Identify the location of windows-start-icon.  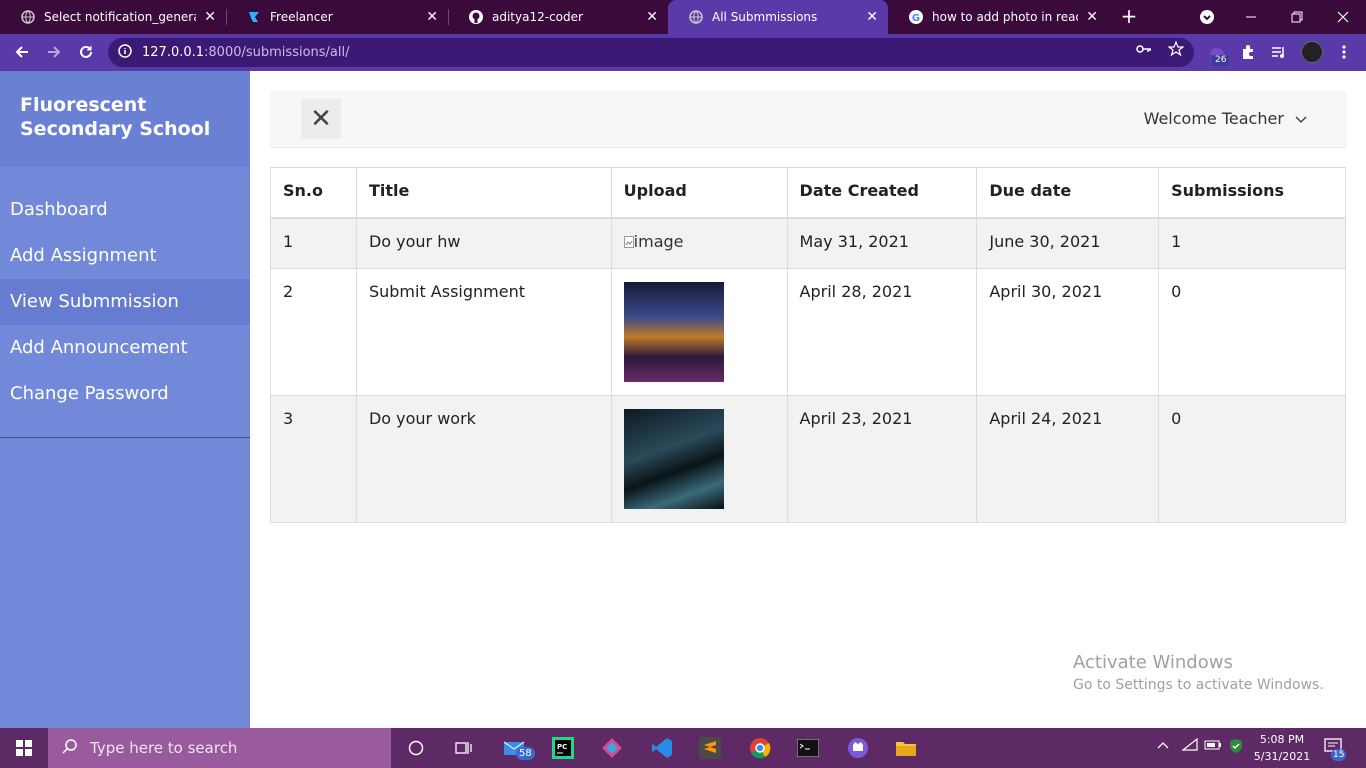
(24, 748).